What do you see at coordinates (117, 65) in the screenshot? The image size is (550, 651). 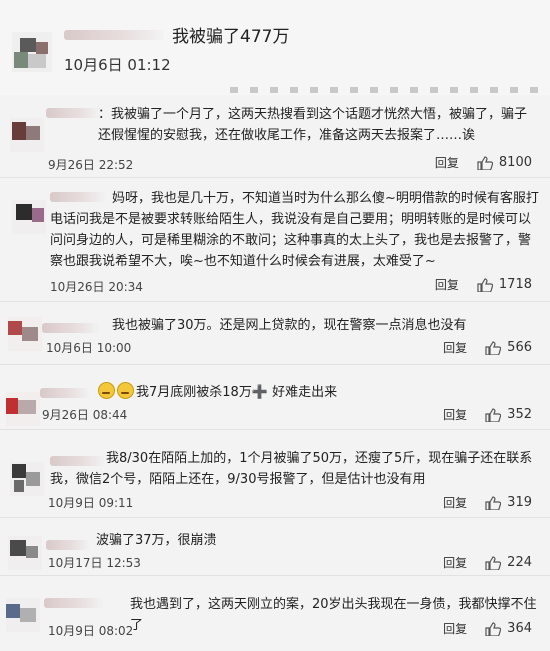 I see `post-time: 10月6日 01:12` at bounding box center [117, 65].